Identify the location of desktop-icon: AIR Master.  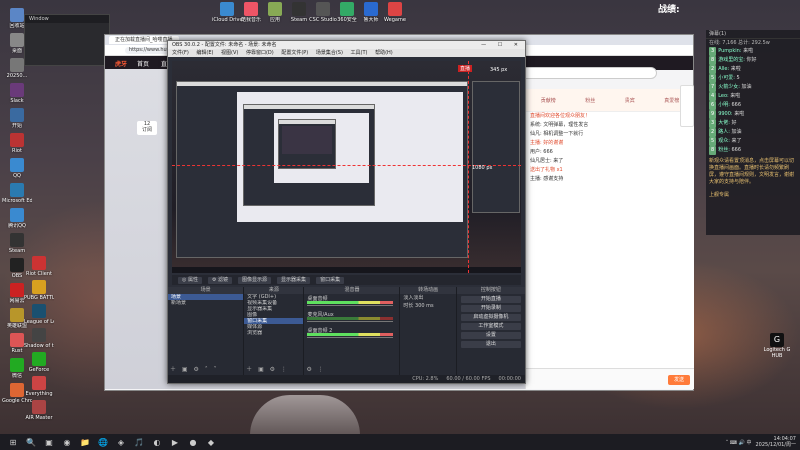
(39, 410).